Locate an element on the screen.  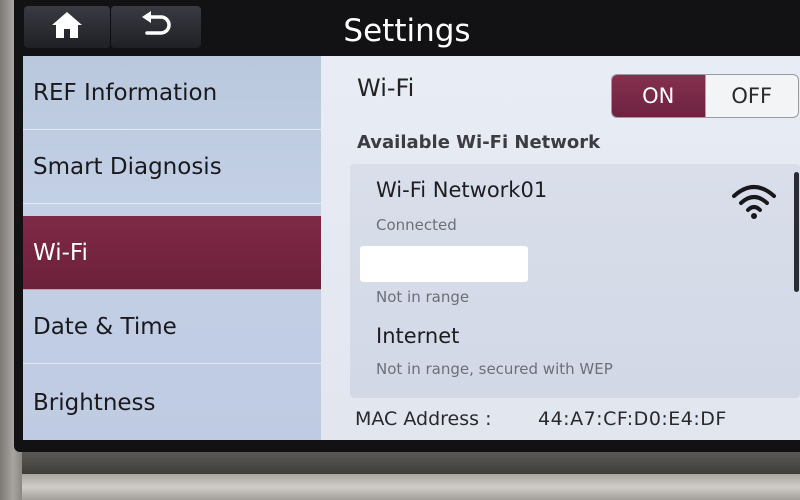
home-icon is located at coordinates (67, 27).